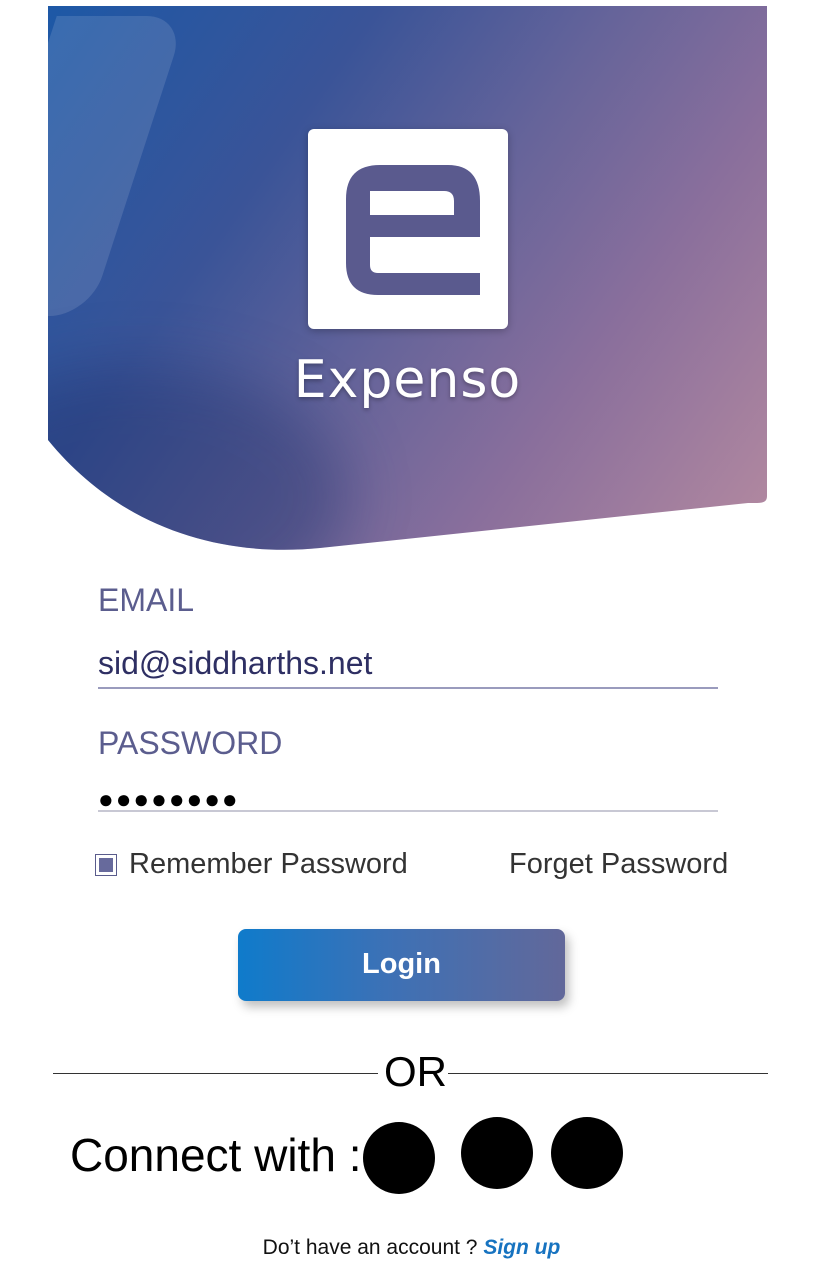  Describe the element at coordinates (415, 1071) in the screenshot. I see `or-text: OR` at that location.